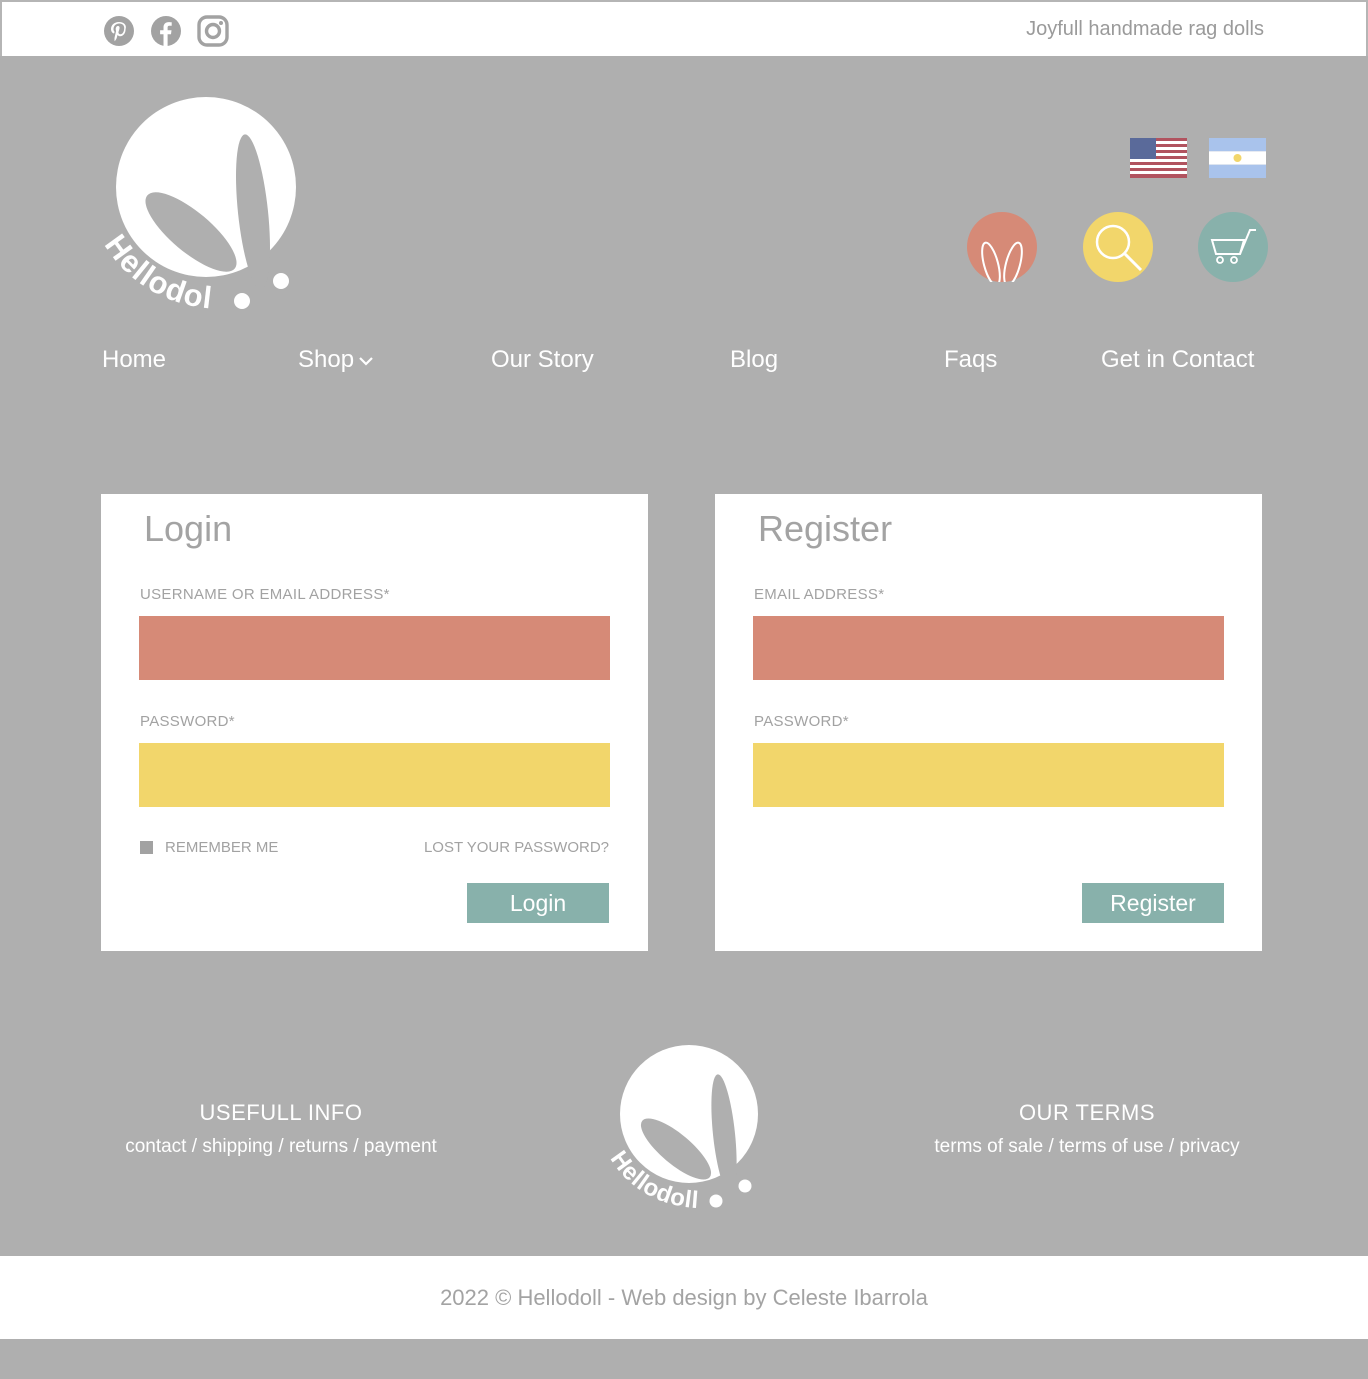 This screenshot has height=1379, width=1368. Describe the element at coordinates (134, 360) in the screenshot. I see `nav-home: Home` at that location.